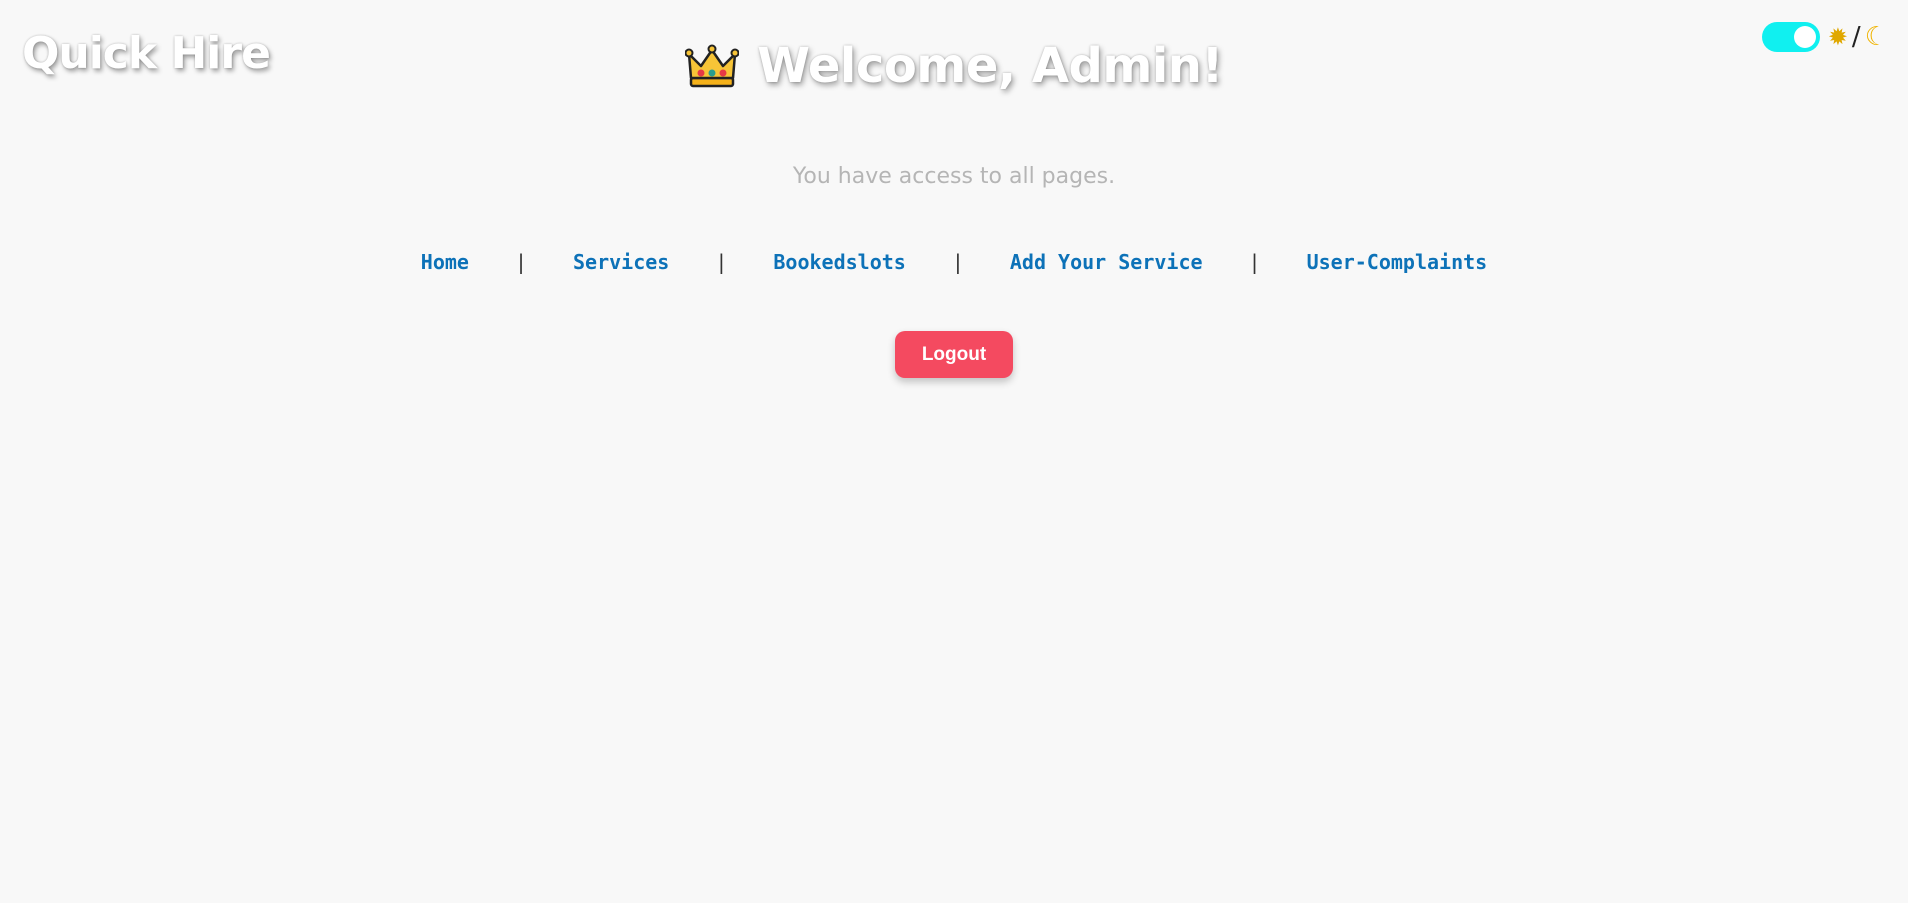 Image resolution: width=1908 pixels, height=903 pixels. What do you see at coordinates (712, 66) in the screenshot?
I see `crown-icon` at bounding box center [712, 66].